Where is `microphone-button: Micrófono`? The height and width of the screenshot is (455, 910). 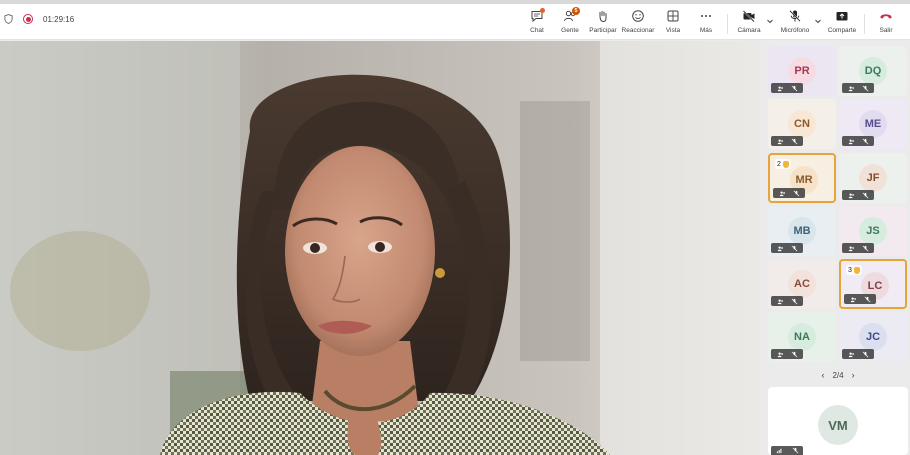
microphone-button: Micrófono is located at coordinates (795, 24).